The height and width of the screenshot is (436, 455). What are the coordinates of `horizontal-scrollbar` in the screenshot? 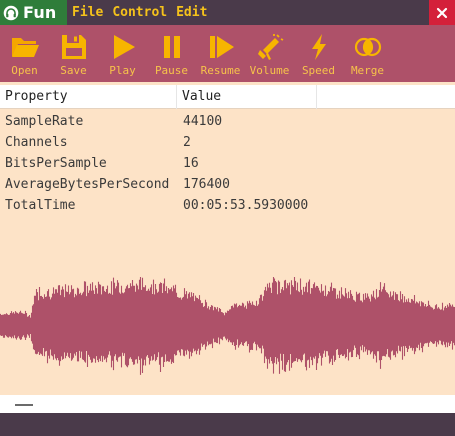 It's located at (227, 404).